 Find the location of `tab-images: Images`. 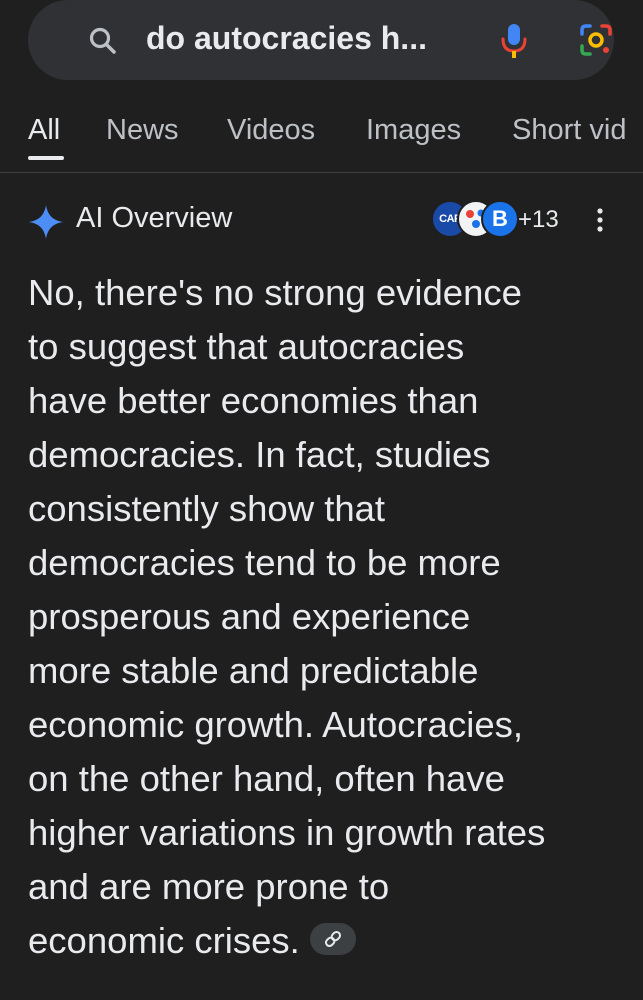

tab-images: Images is located at coordinates (413, 130).